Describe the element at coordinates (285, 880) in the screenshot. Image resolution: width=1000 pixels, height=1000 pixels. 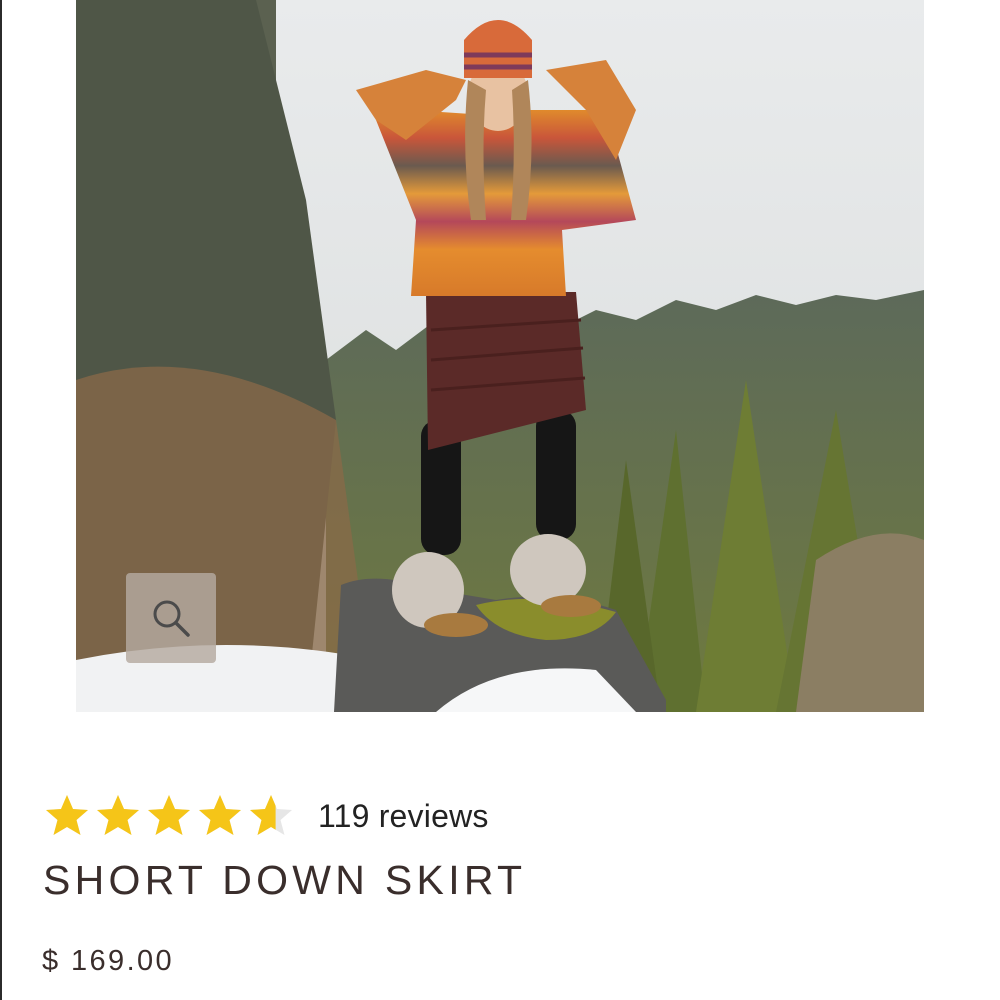
I see `product-title: SHORT DOWN SKIRT` at that location.